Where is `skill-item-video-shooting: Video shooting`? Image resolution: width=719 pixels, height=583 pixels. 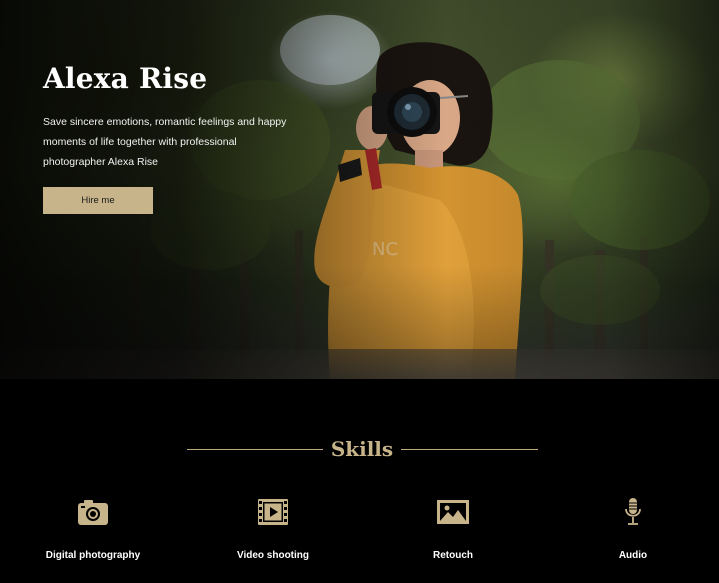 skill-item-video-shooting: Video shooting is located at coordinates (273, 529).